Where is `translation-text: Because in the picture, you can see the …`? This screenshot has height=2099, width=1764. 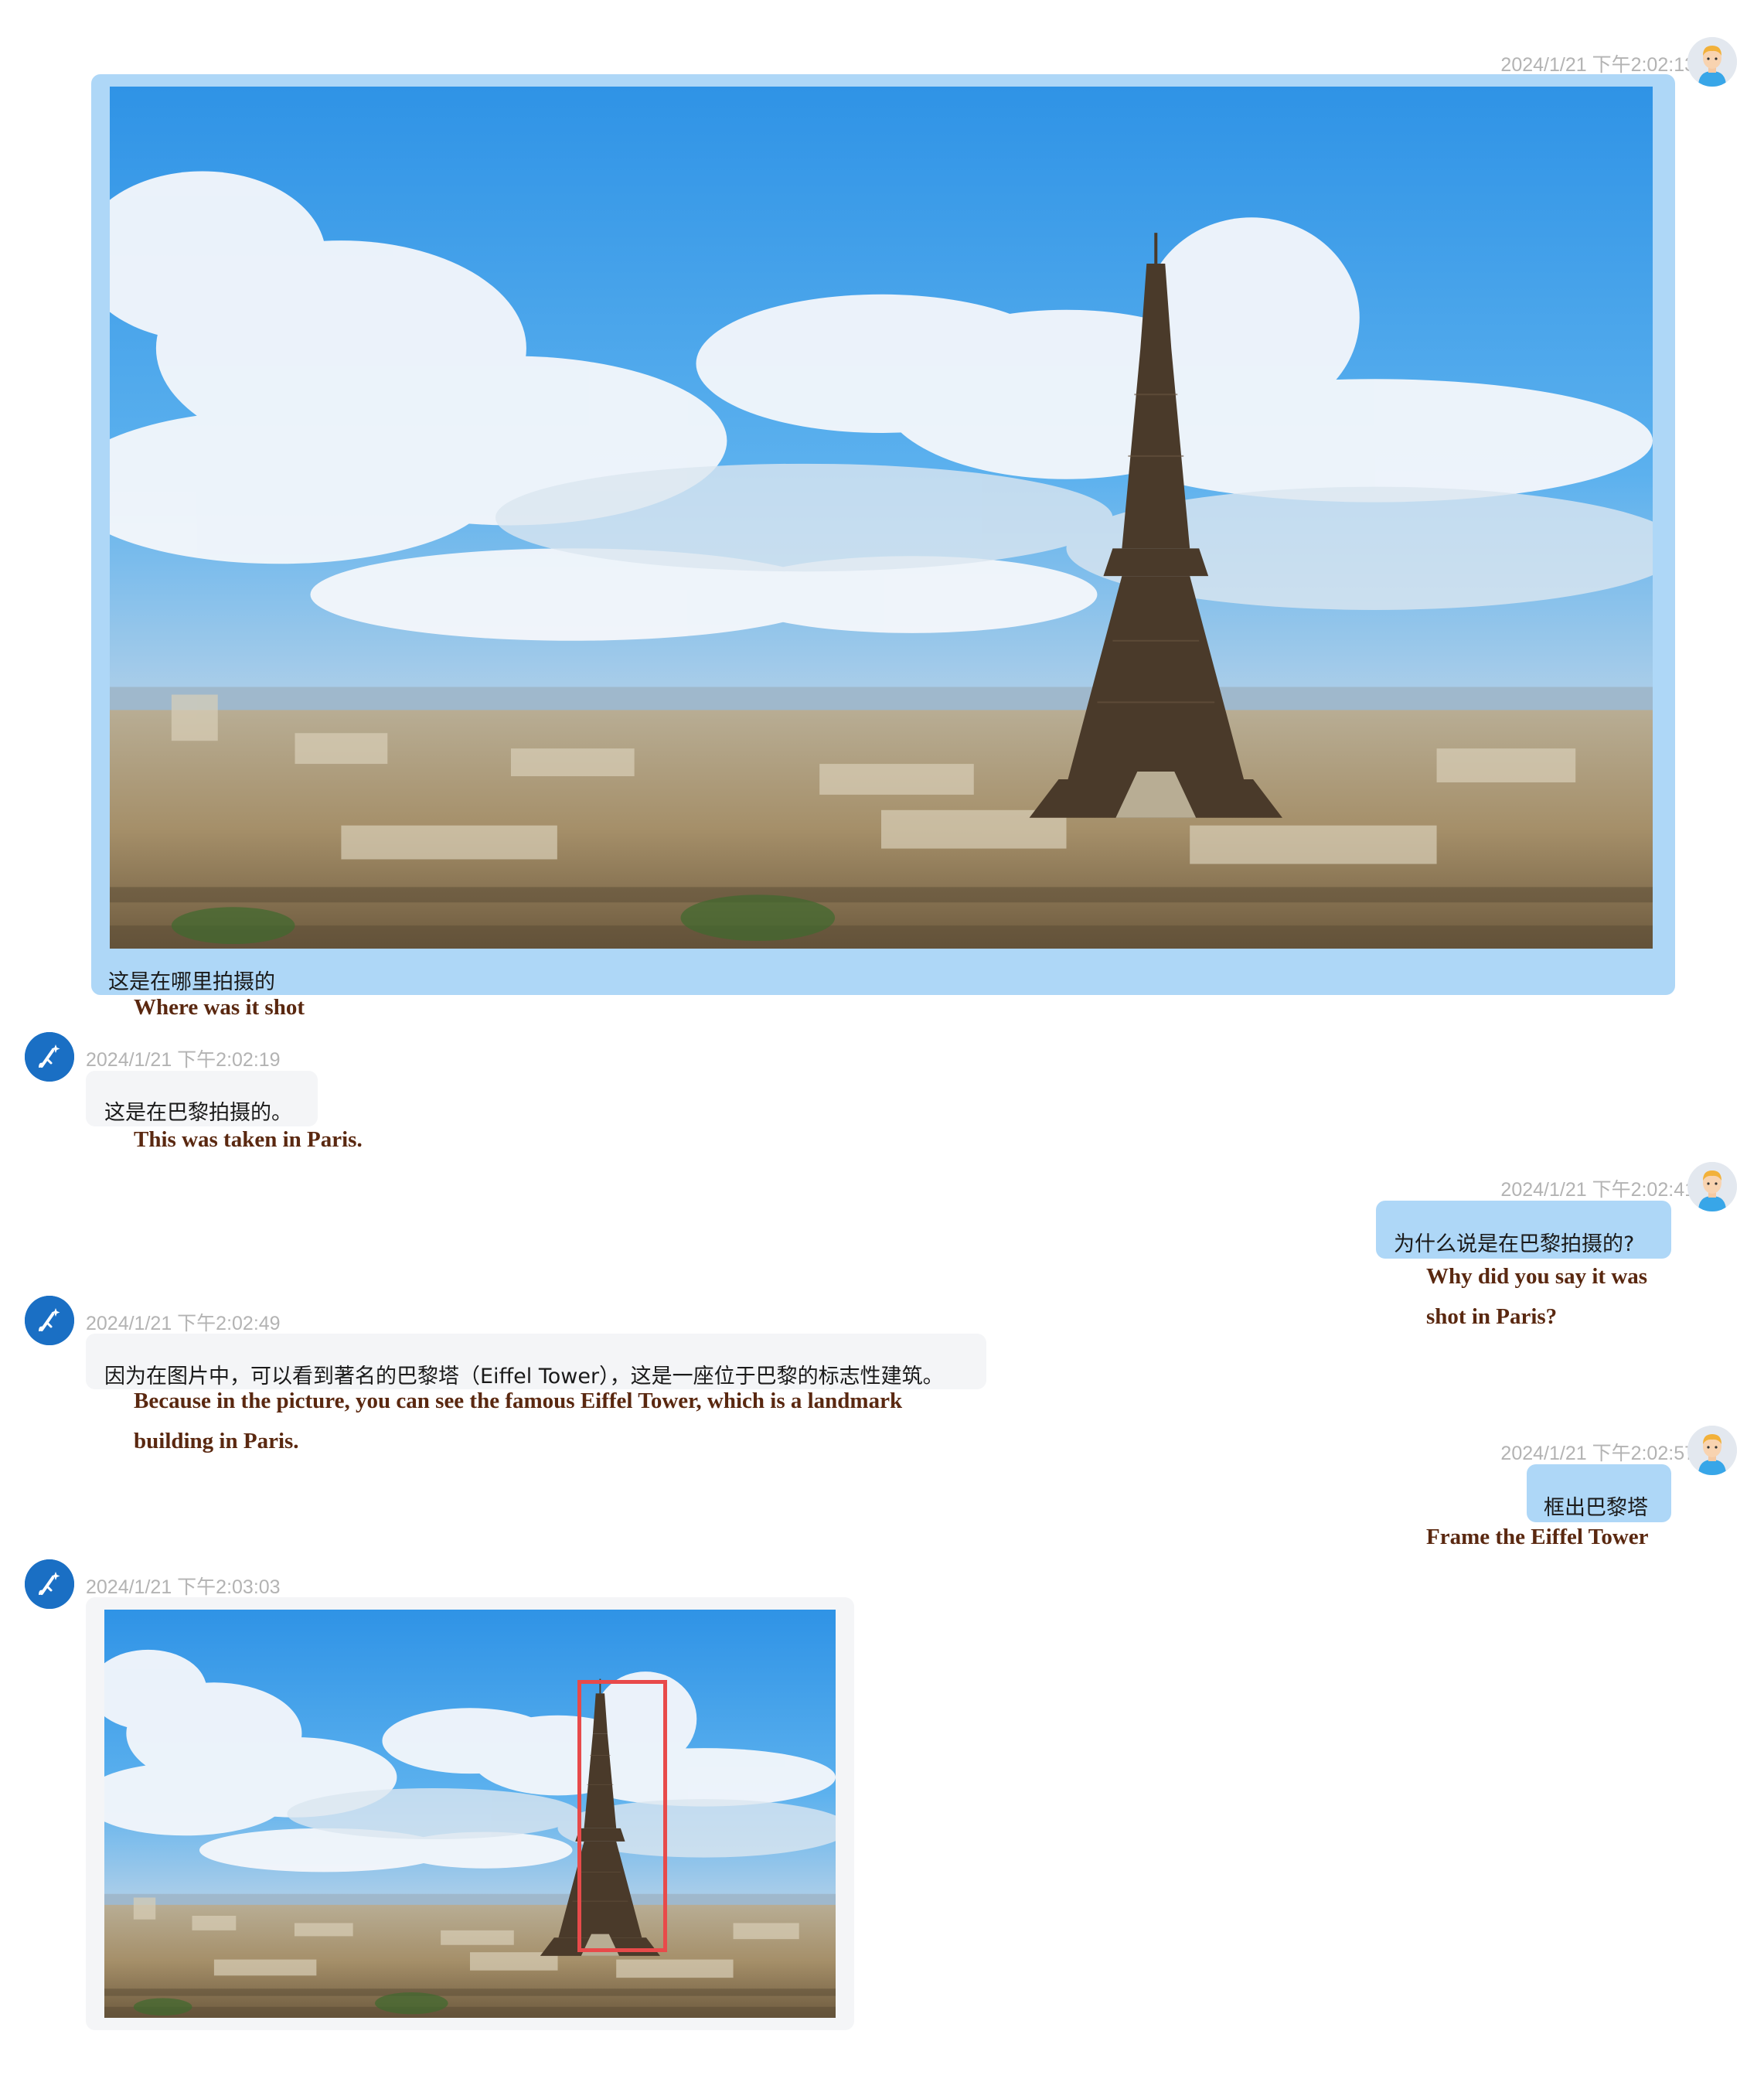
translation-text: Because in the picture, you can see the … is located at coordinates (518, 1401).